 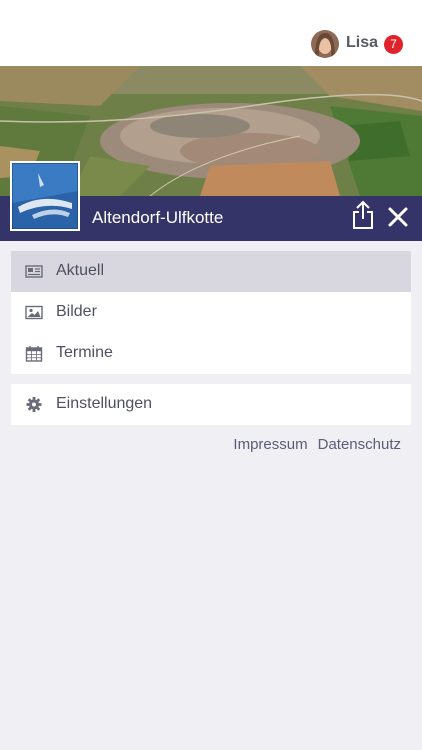 I want to click on share-button, so click(x=363, y=215).